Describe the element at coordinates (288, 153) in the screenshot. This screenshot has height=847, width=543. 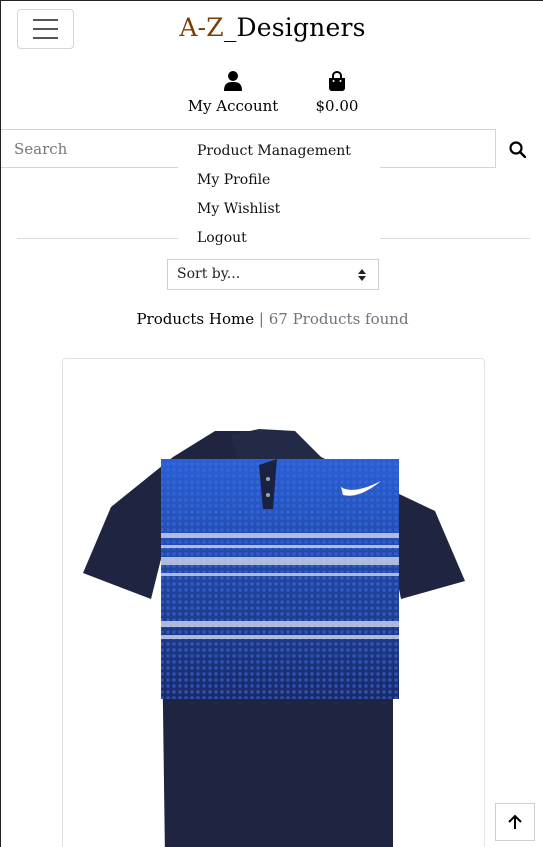
I see `menu-item-product-management: Product Management` at that location.